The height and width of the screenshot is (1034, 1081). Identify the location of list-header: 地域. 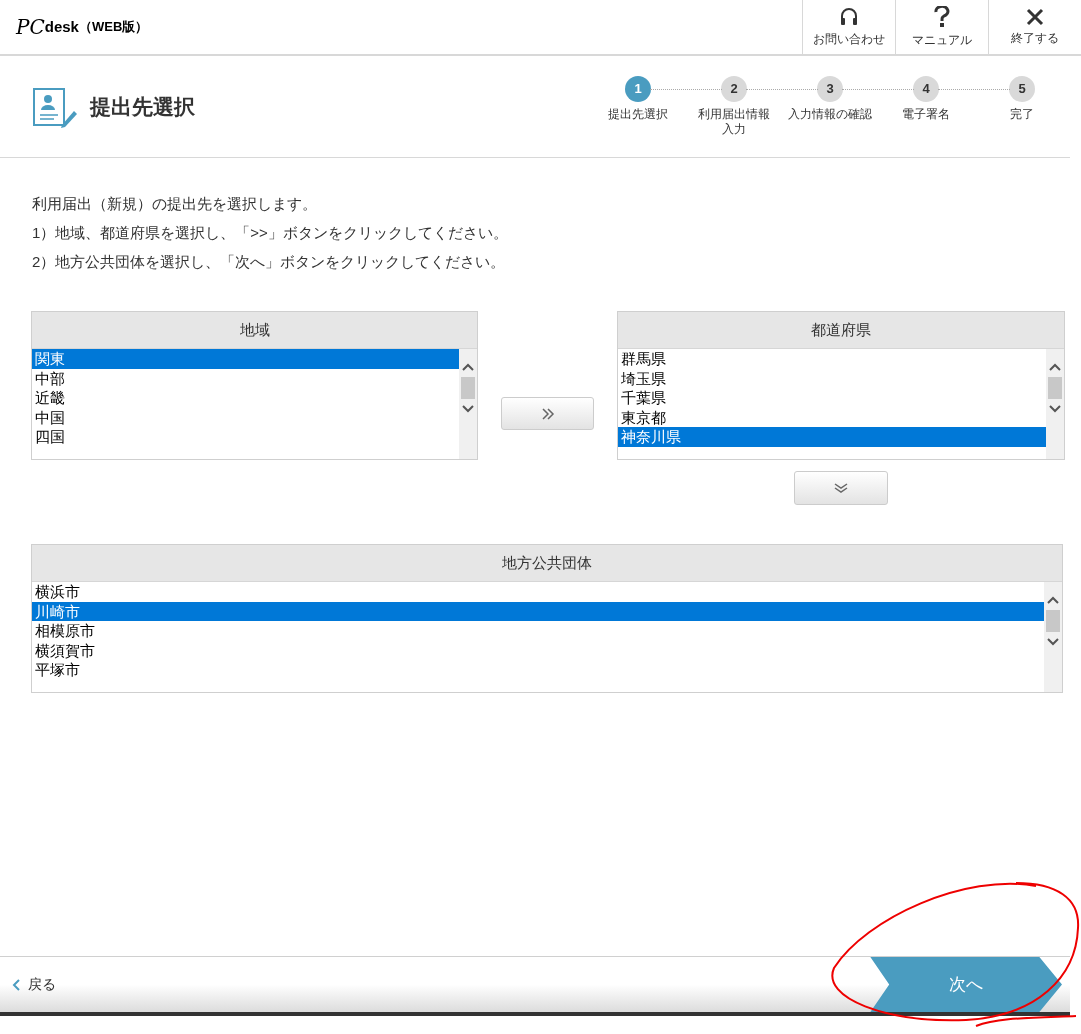
(254, 330).